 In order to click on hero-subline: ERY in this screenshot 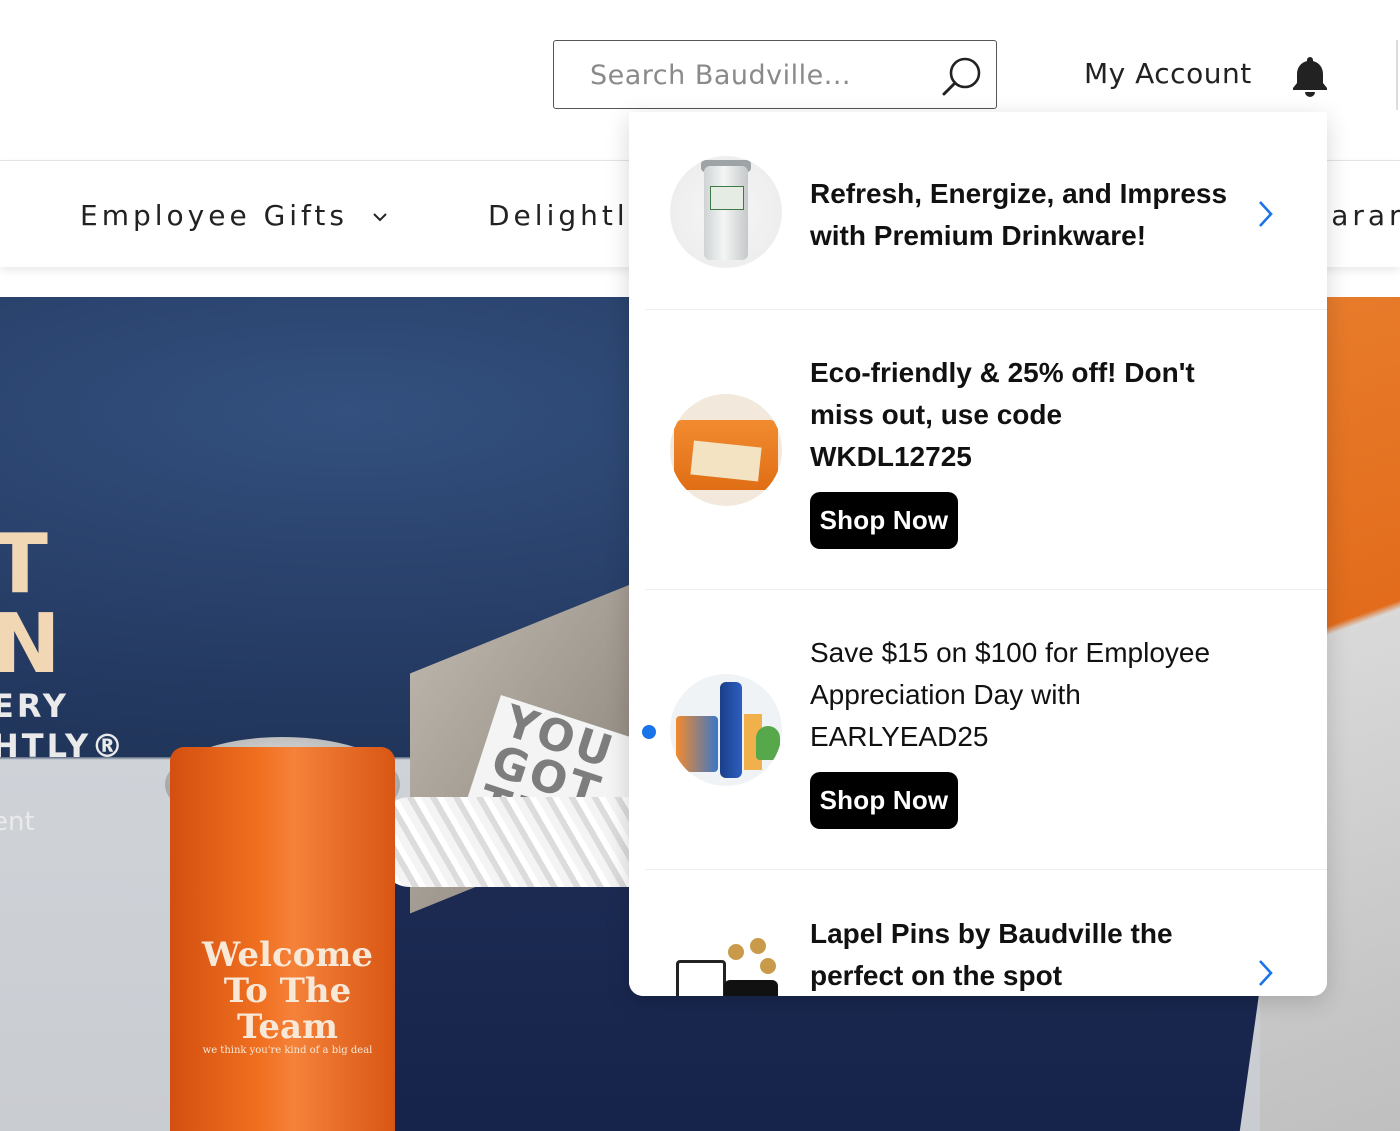, I will do `click(34, 706)`.